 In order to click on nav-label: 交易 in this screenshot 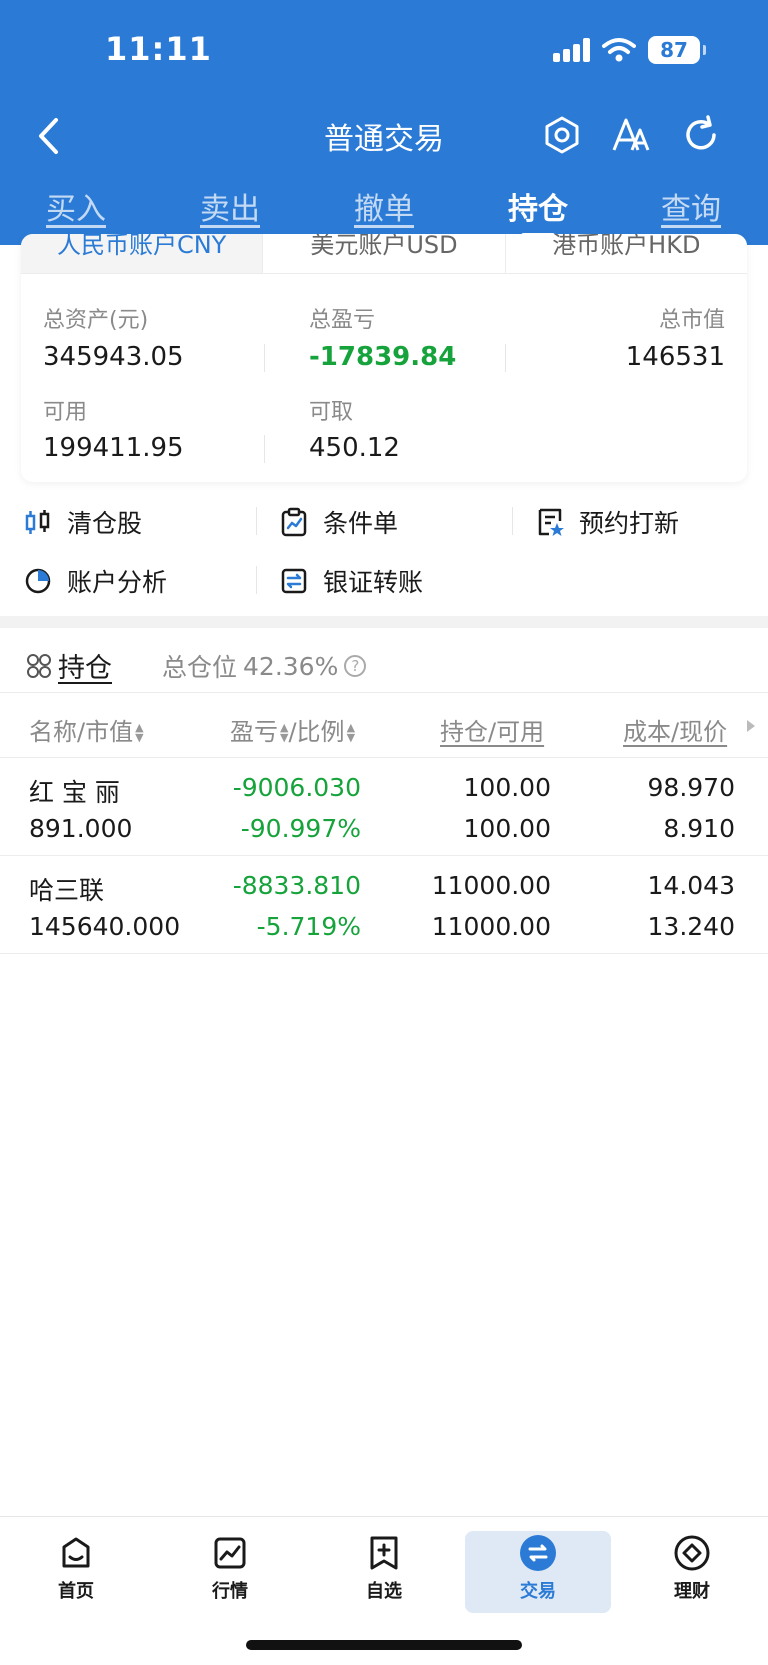, I will do `click(538, 1591)`.